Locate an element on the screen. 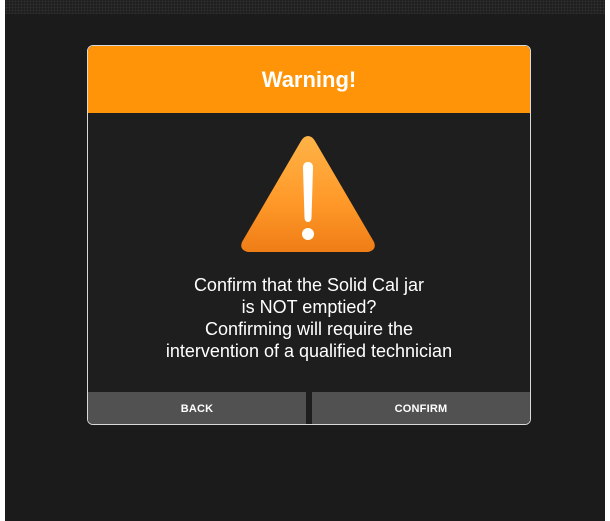  message-line: Confirm that the Solid Cal jar is located at coordinates (309, 285).